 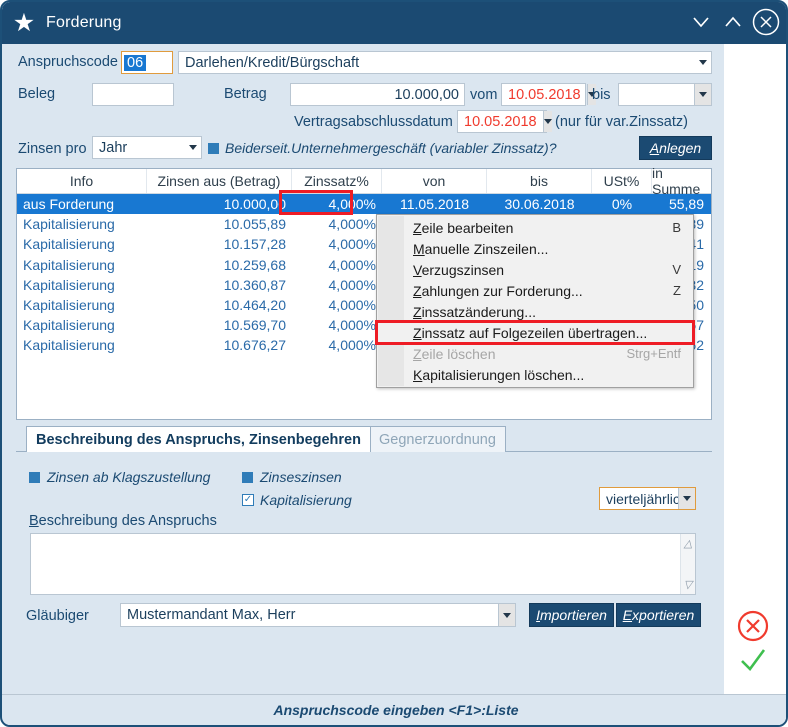 I want to click on kapitalisierung-label: Kapitalisierung, so click(x=306, y=500).